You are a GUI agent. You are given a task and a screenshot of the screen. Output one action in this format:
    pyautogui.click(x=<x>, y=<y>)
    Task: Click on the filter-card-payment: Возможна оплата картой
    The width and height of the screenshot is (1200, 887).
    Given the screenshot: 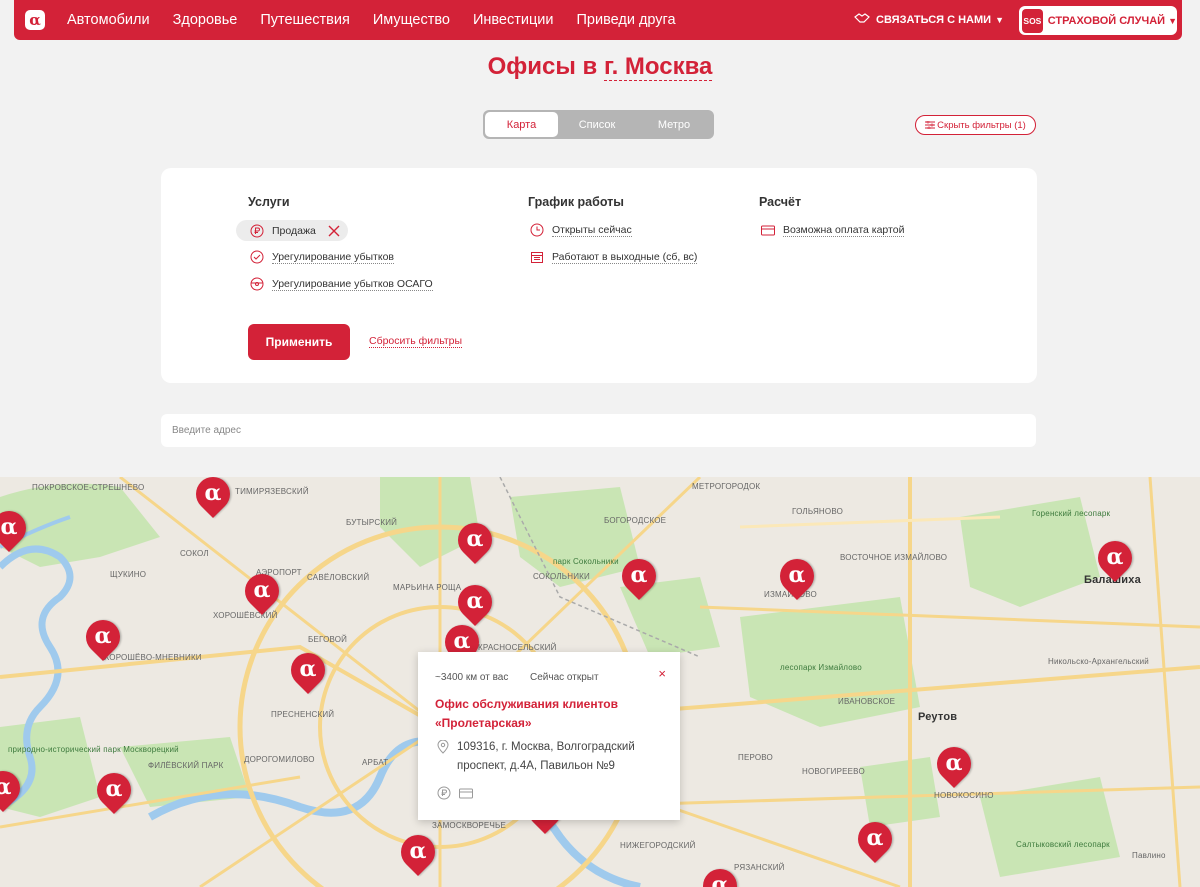 What is the action you would take?
    pyautogui.click(x=833, y=230)
    